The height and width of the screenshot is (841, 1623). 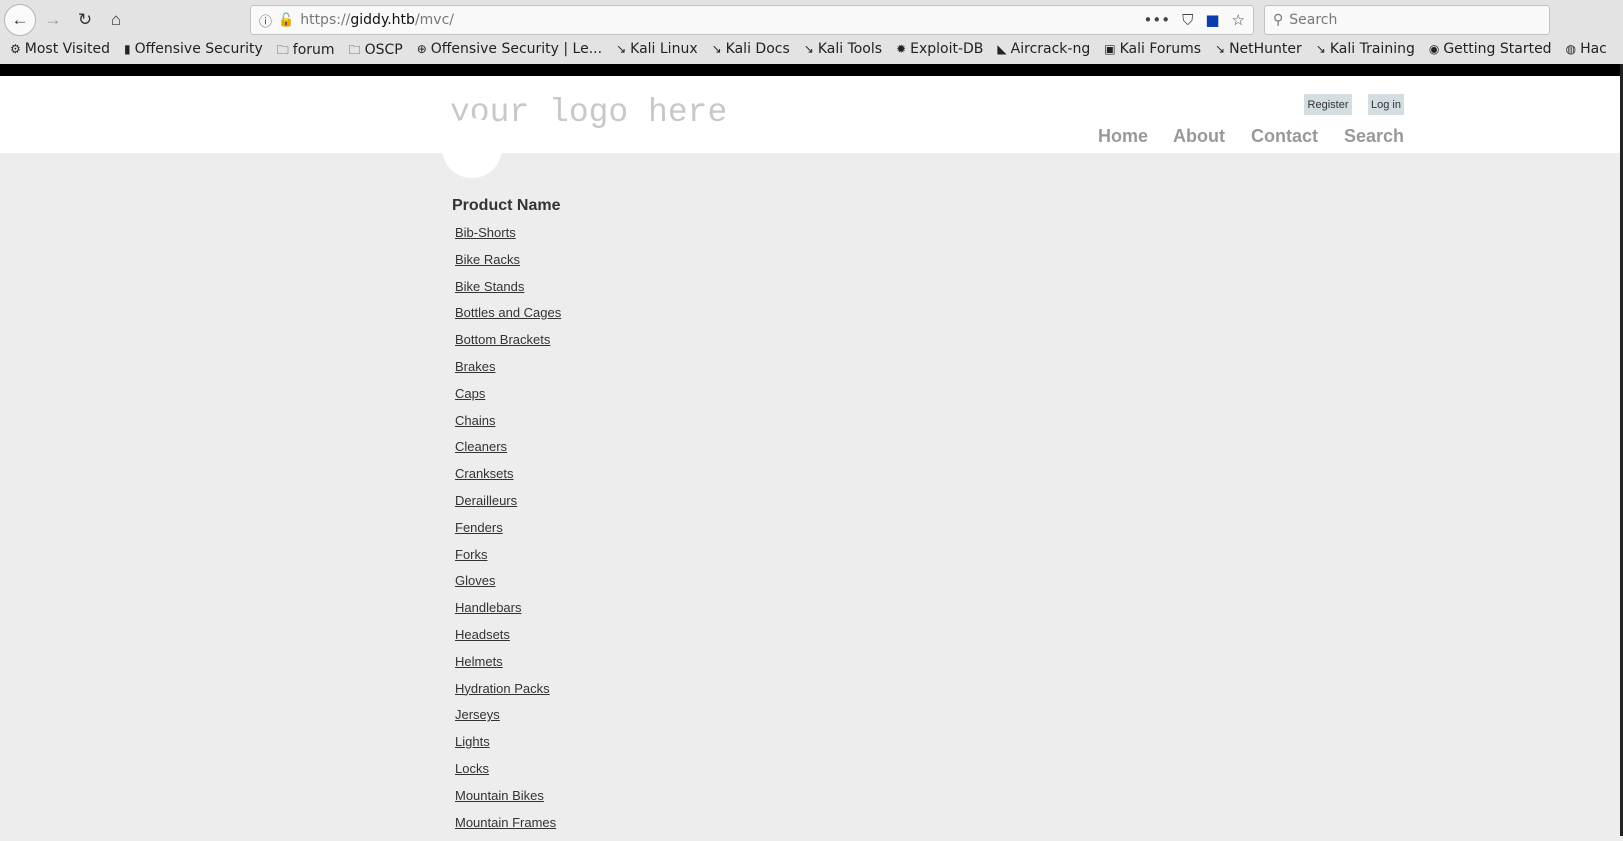 I want to click on list-item: Caps, so click(x=508, y=399).